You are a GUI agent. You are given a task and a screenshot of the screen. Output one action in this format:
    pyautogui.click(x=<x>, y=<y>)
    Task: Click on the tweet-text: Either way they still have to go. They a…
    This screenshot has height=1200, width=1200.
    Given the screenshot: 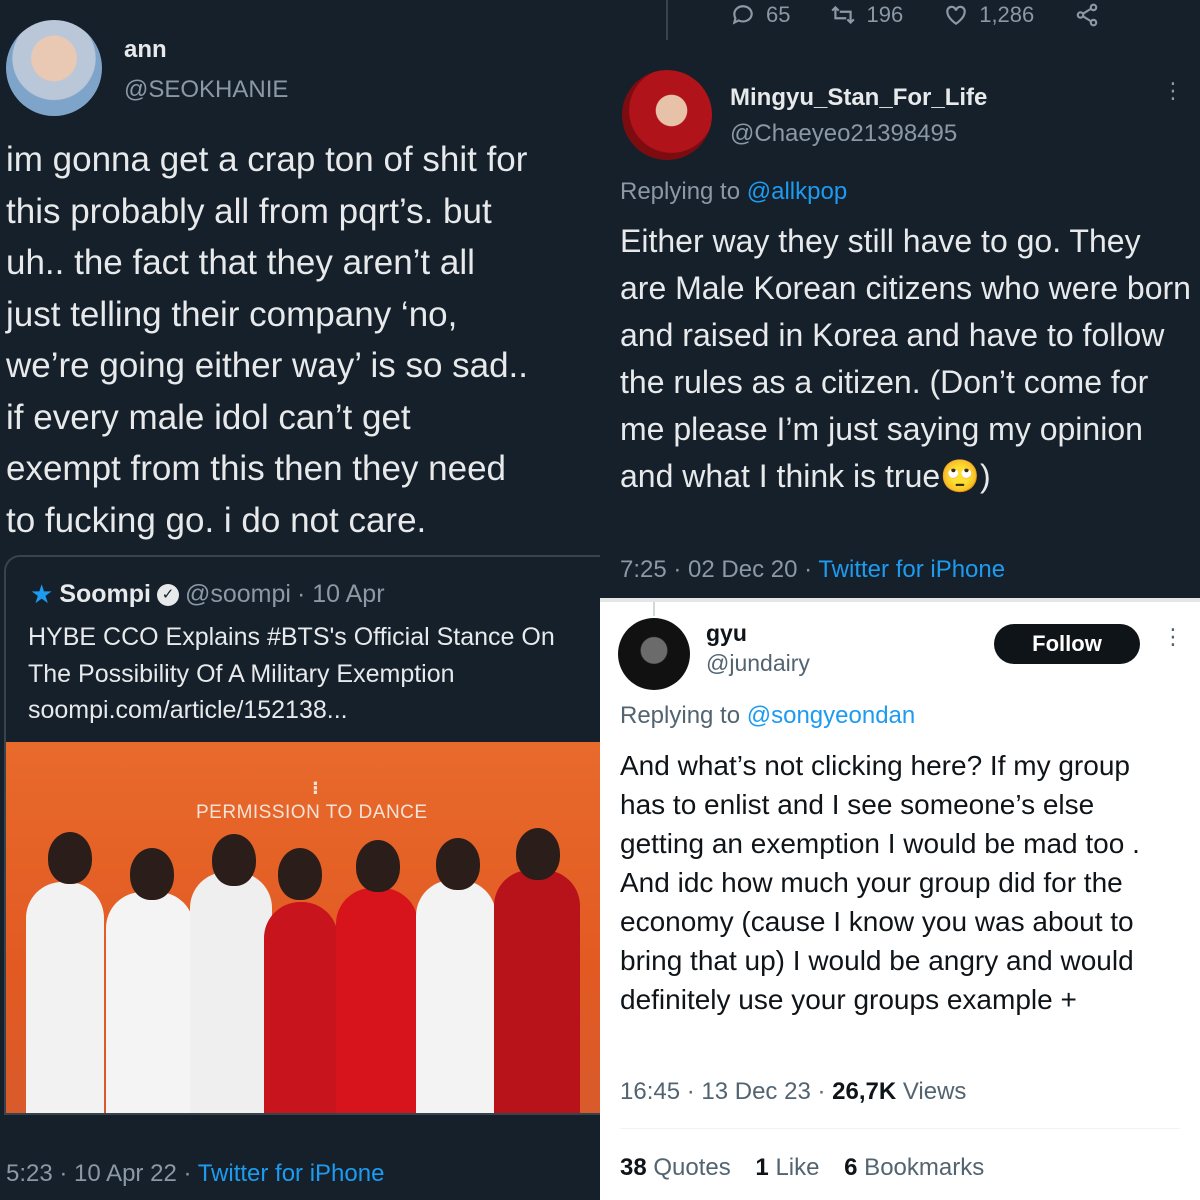 What is the action you would take?
    pyautogui.click(x=905, y=358)
    